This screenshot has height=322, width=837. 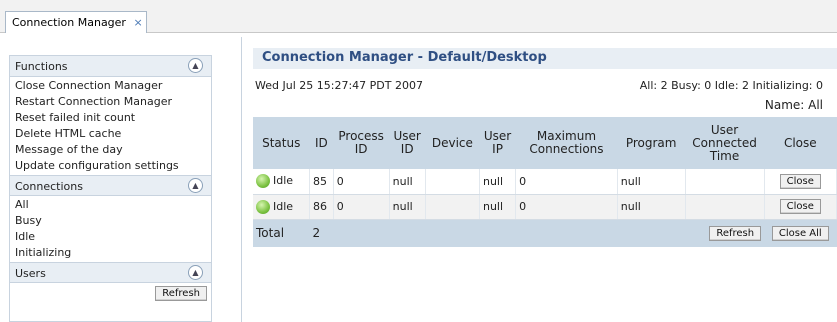 I want to click on close-all-cell: Close All, so click(x=800, y=233).